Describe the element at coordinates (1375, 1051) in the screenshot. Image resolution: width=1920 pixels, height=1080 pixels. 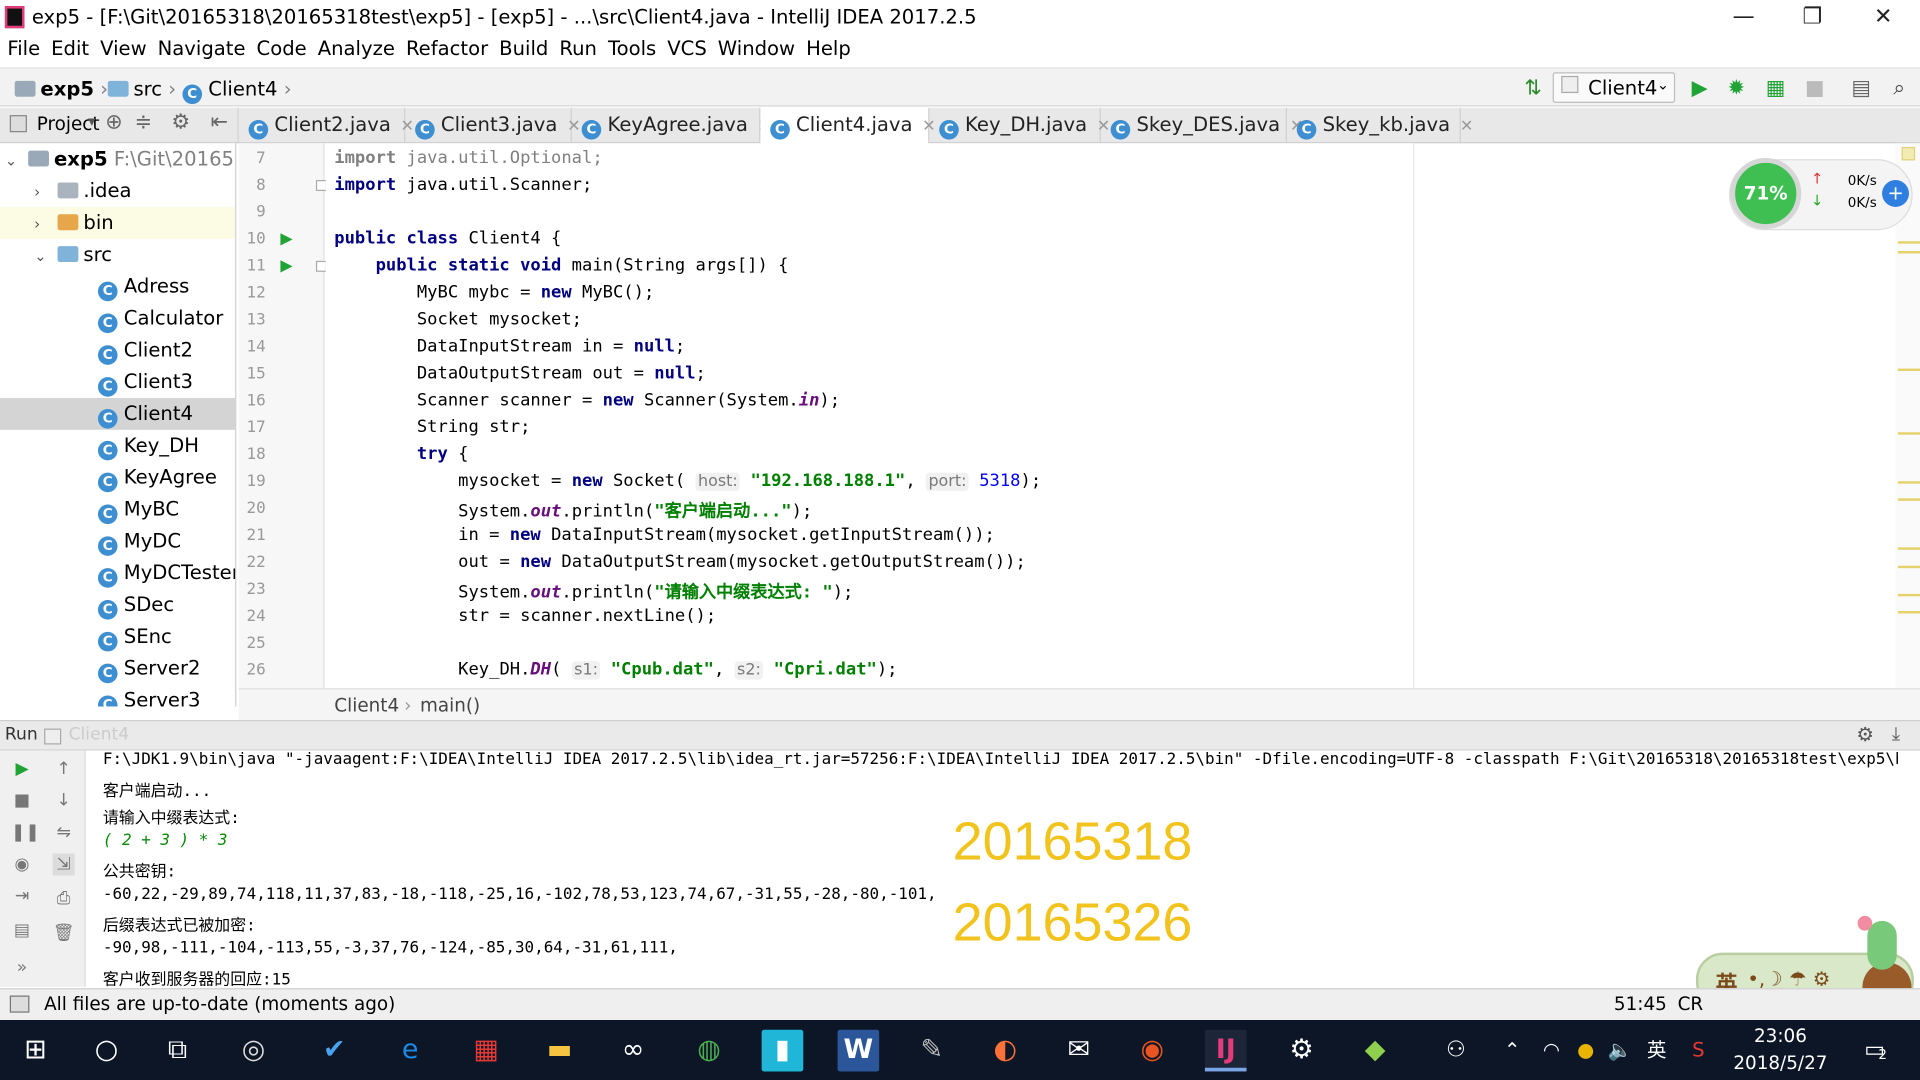
I see `git-icon: ◆` at that location.